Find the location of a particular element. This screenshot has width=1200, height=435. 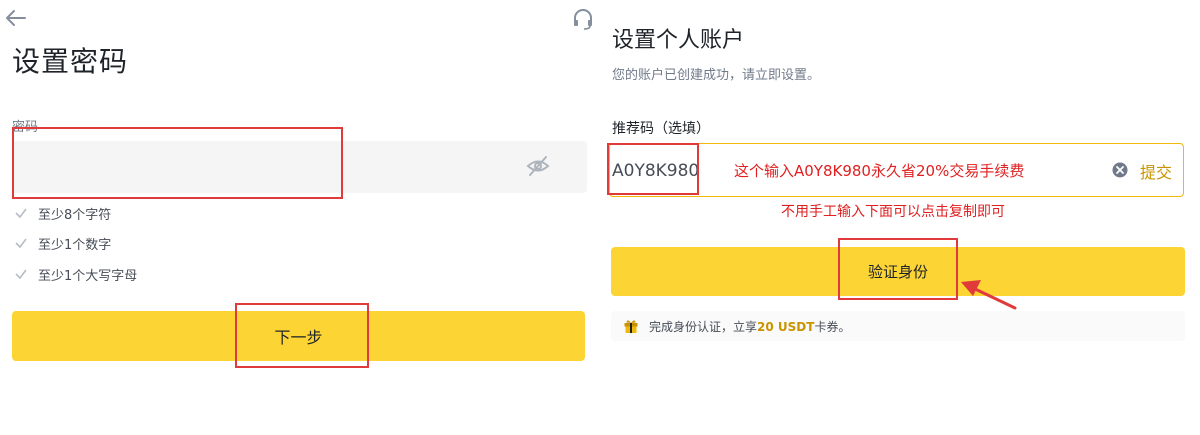

reward-banner: 完成身份认证，立享20 USDT卡券。 is located at coordinates (898, 326).